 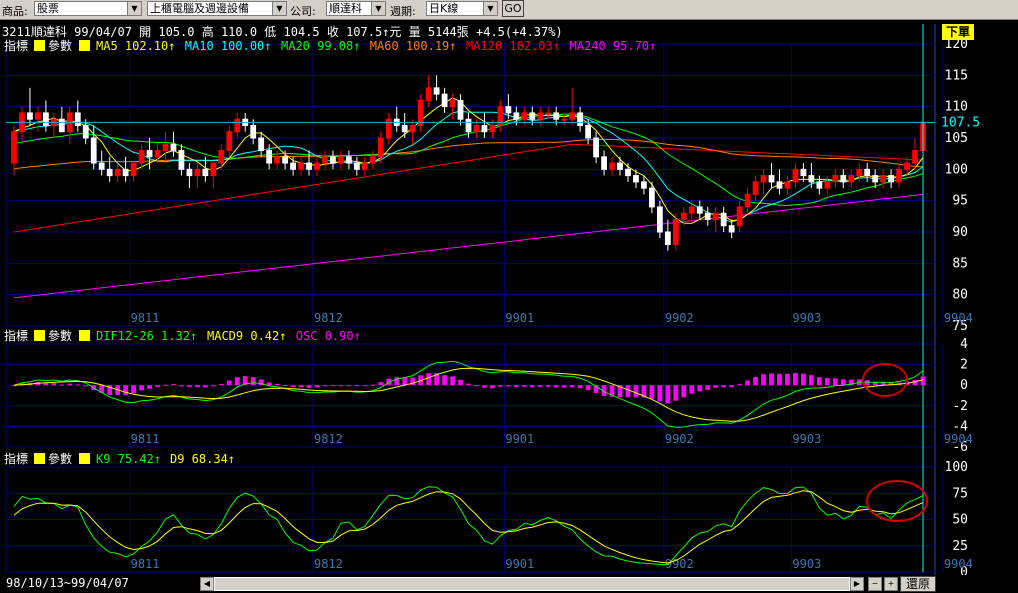 I want to click on k-line, so click(x=468, y=526).